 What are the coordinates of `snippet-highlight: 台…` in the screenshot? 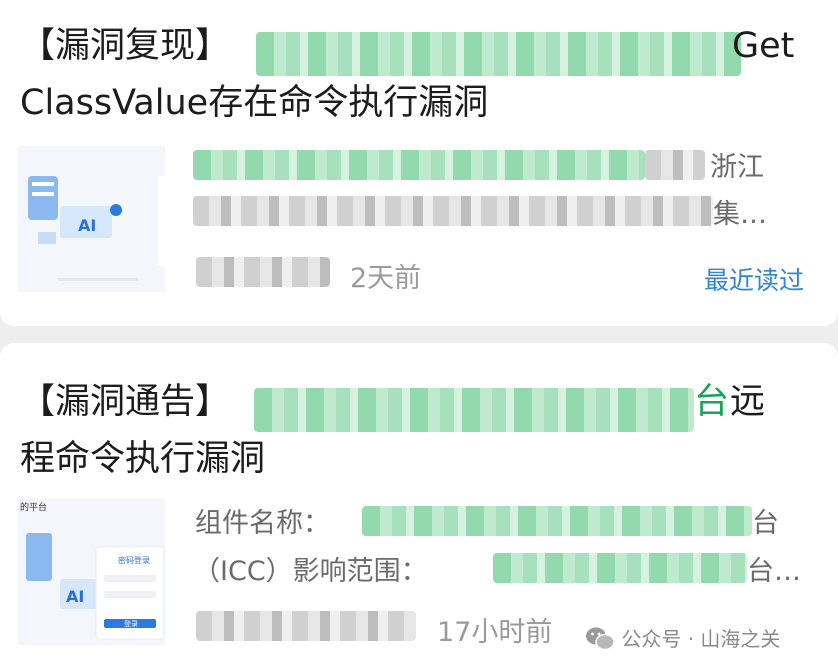 It's located at (774, 571).